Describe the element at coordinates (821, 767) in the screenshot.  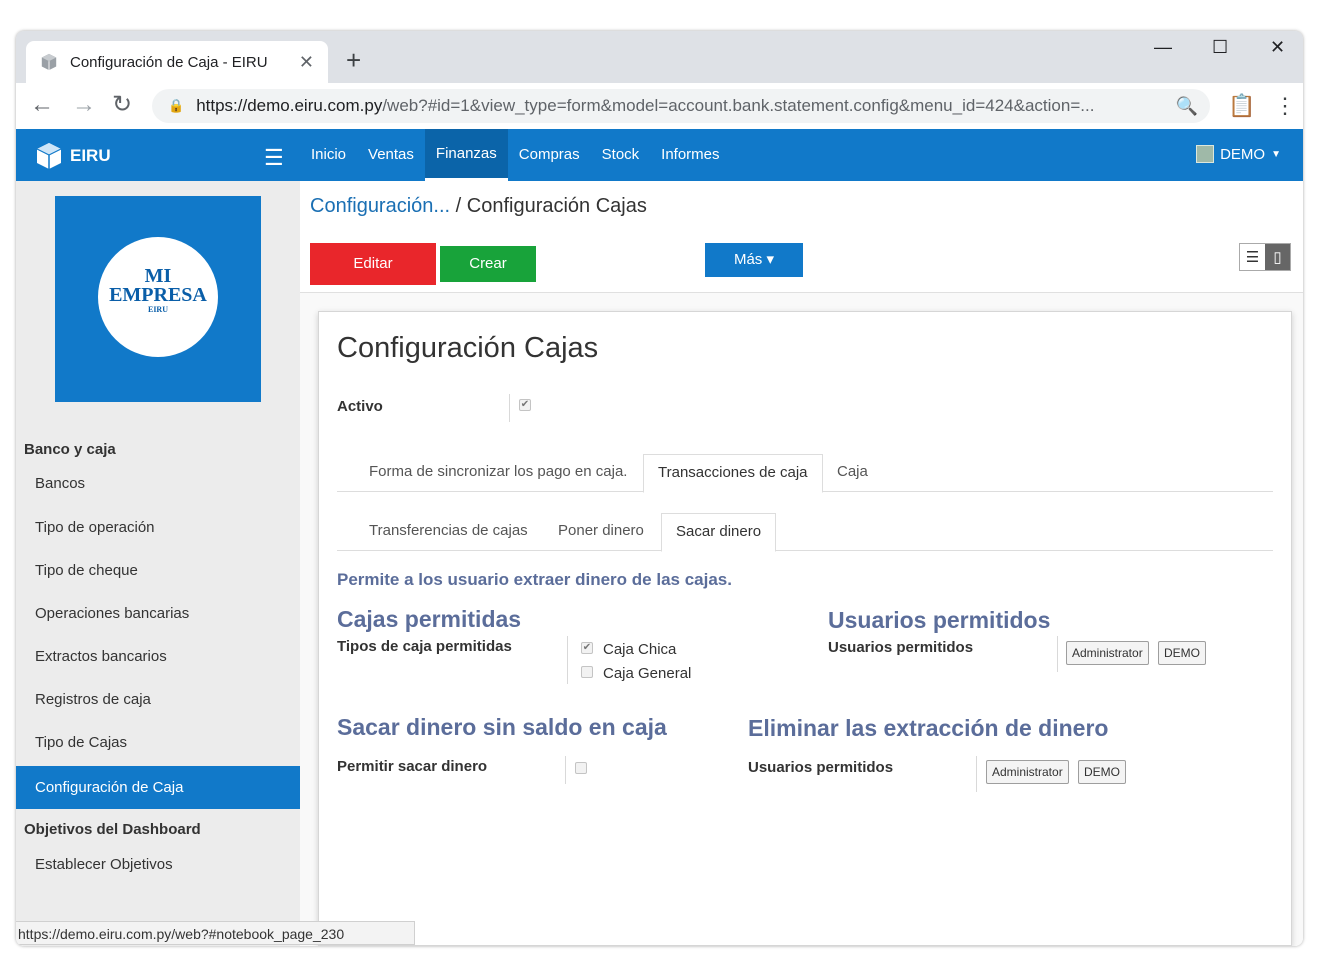
I see `eliminar-usuarios-label: Usuarios permitidos` at that location.